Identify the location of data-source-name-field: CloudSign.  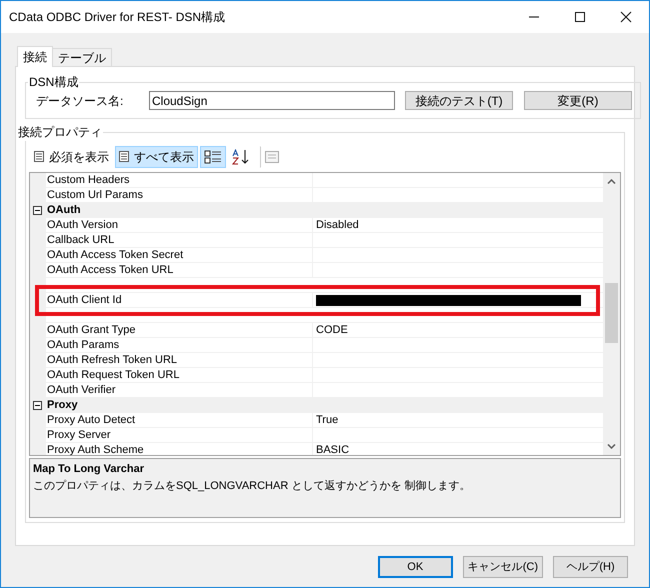
(272, 100).